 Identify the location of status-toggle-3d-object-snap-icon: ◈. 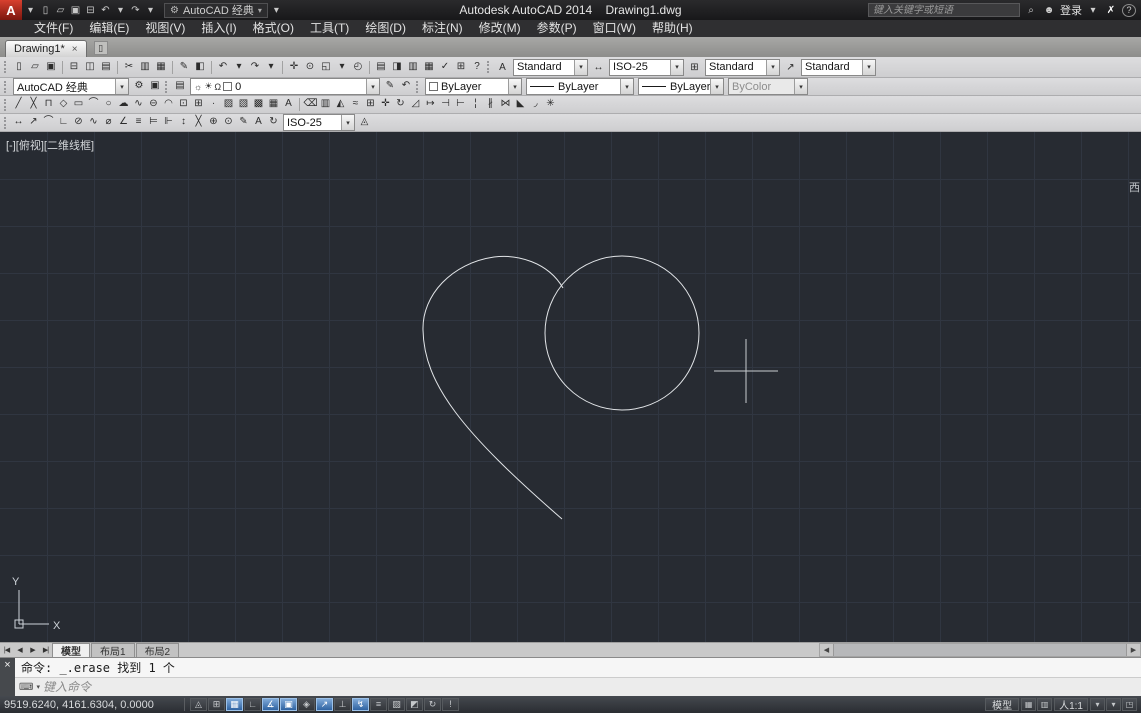
(306, 704).